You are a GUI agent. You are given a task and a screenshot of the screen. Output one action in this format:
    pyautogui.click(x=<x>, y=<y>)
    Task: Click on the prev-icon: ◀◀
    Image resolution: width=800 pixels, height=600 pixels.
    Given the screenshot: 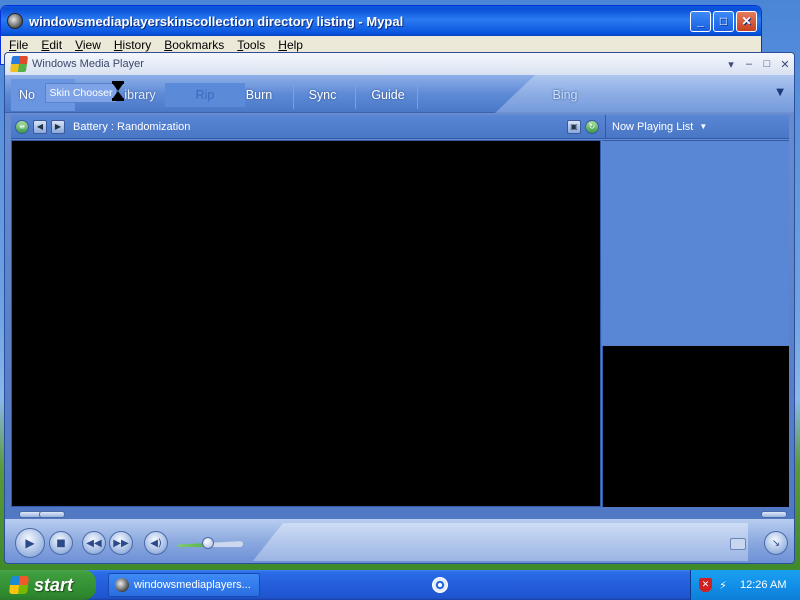 What is the action you would take?
    pyautogui.click(x=94, y=543)
    